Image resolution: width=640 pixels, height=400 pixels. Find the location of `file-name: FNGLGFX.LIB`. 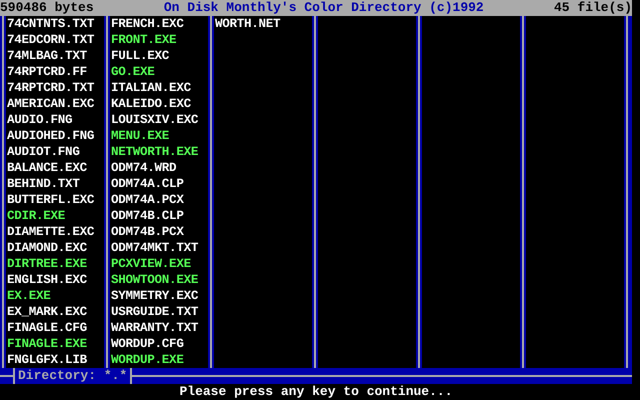

file-name: FNGLGFX.LIB is located at coordinates (55, 360).